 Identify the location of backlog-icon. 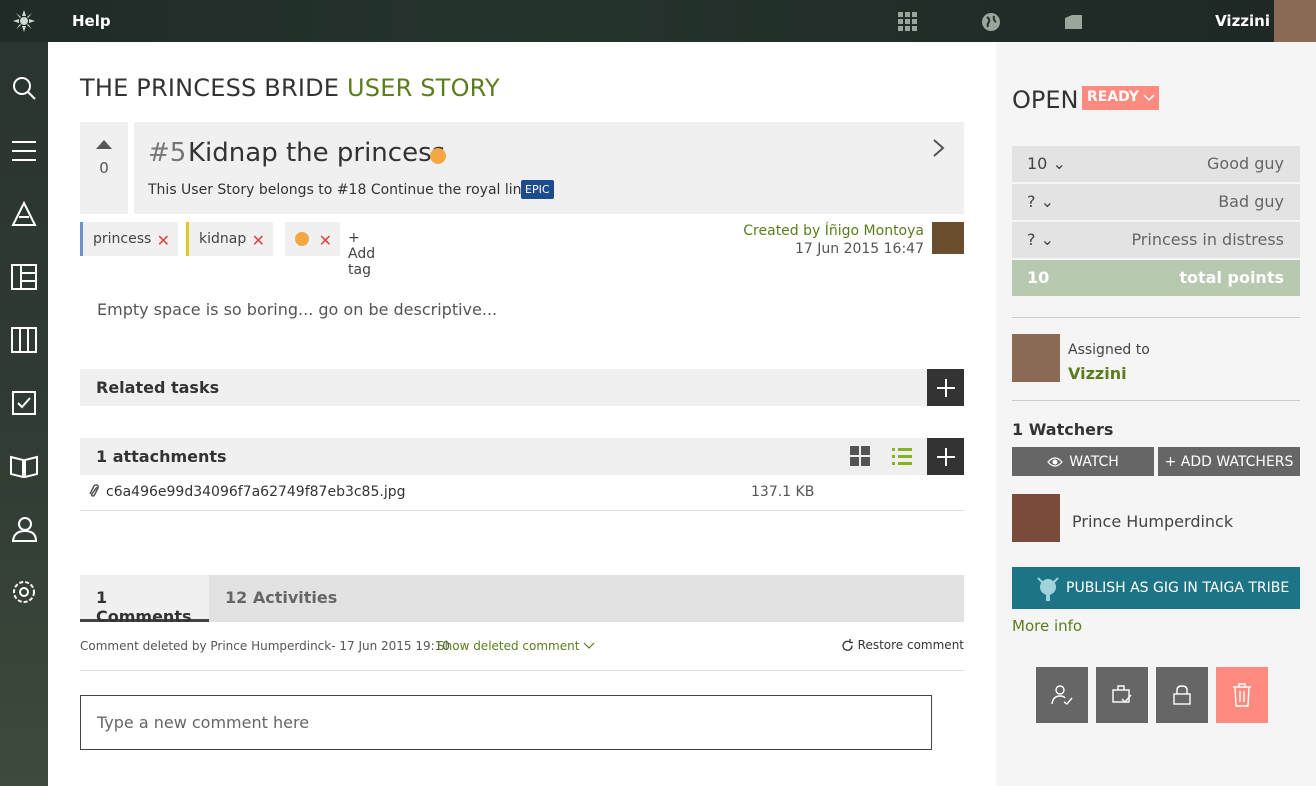
(24, 151).